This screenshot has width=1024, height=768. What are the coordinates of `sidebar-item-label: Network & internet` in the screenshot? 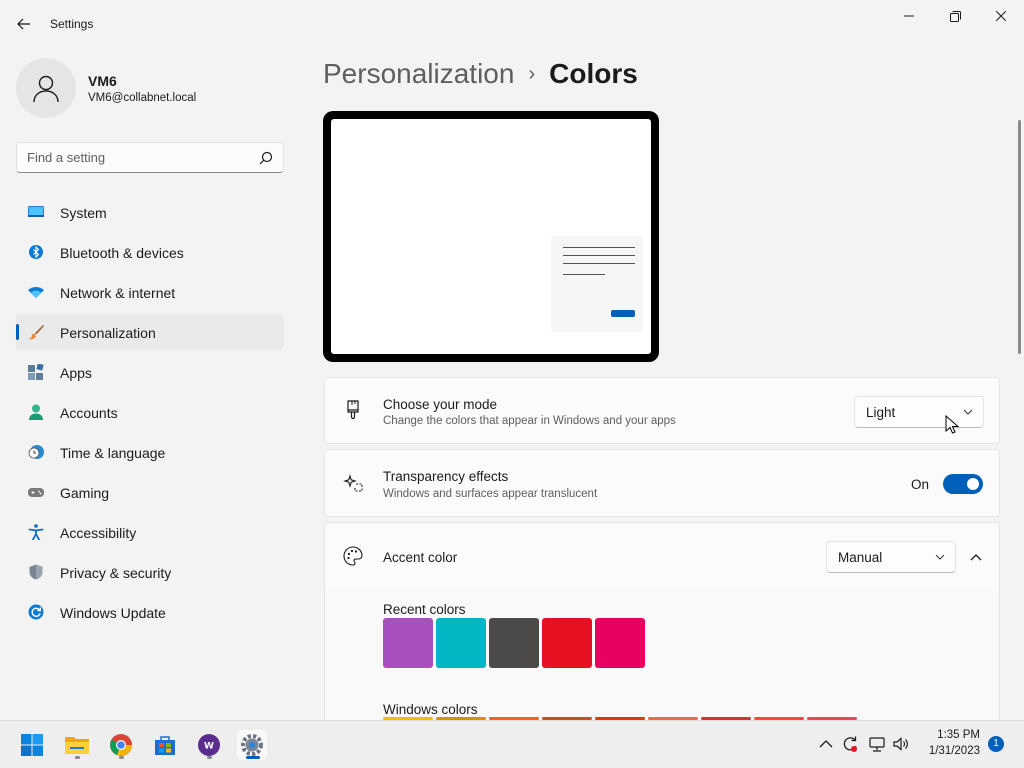 It's located at (118, 293).